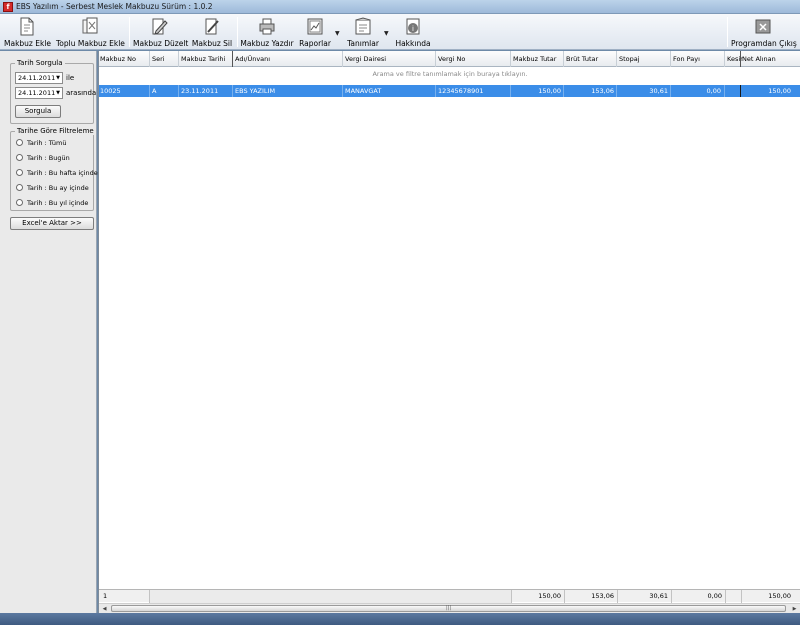  What do you see at coordinates (644, 596) in the screenshot?
I see `footer-withholding: 30,61` at bounding box center [644, 596].